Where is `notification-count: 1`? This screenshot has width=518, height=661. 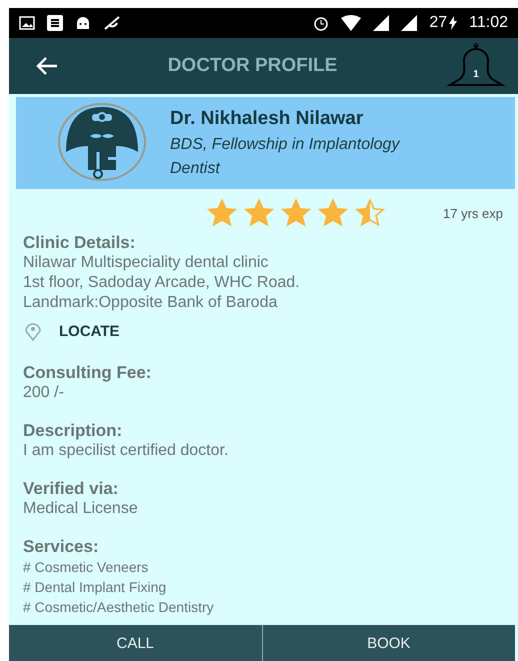
notification-count: 1 is located at coordinates (476, 74).